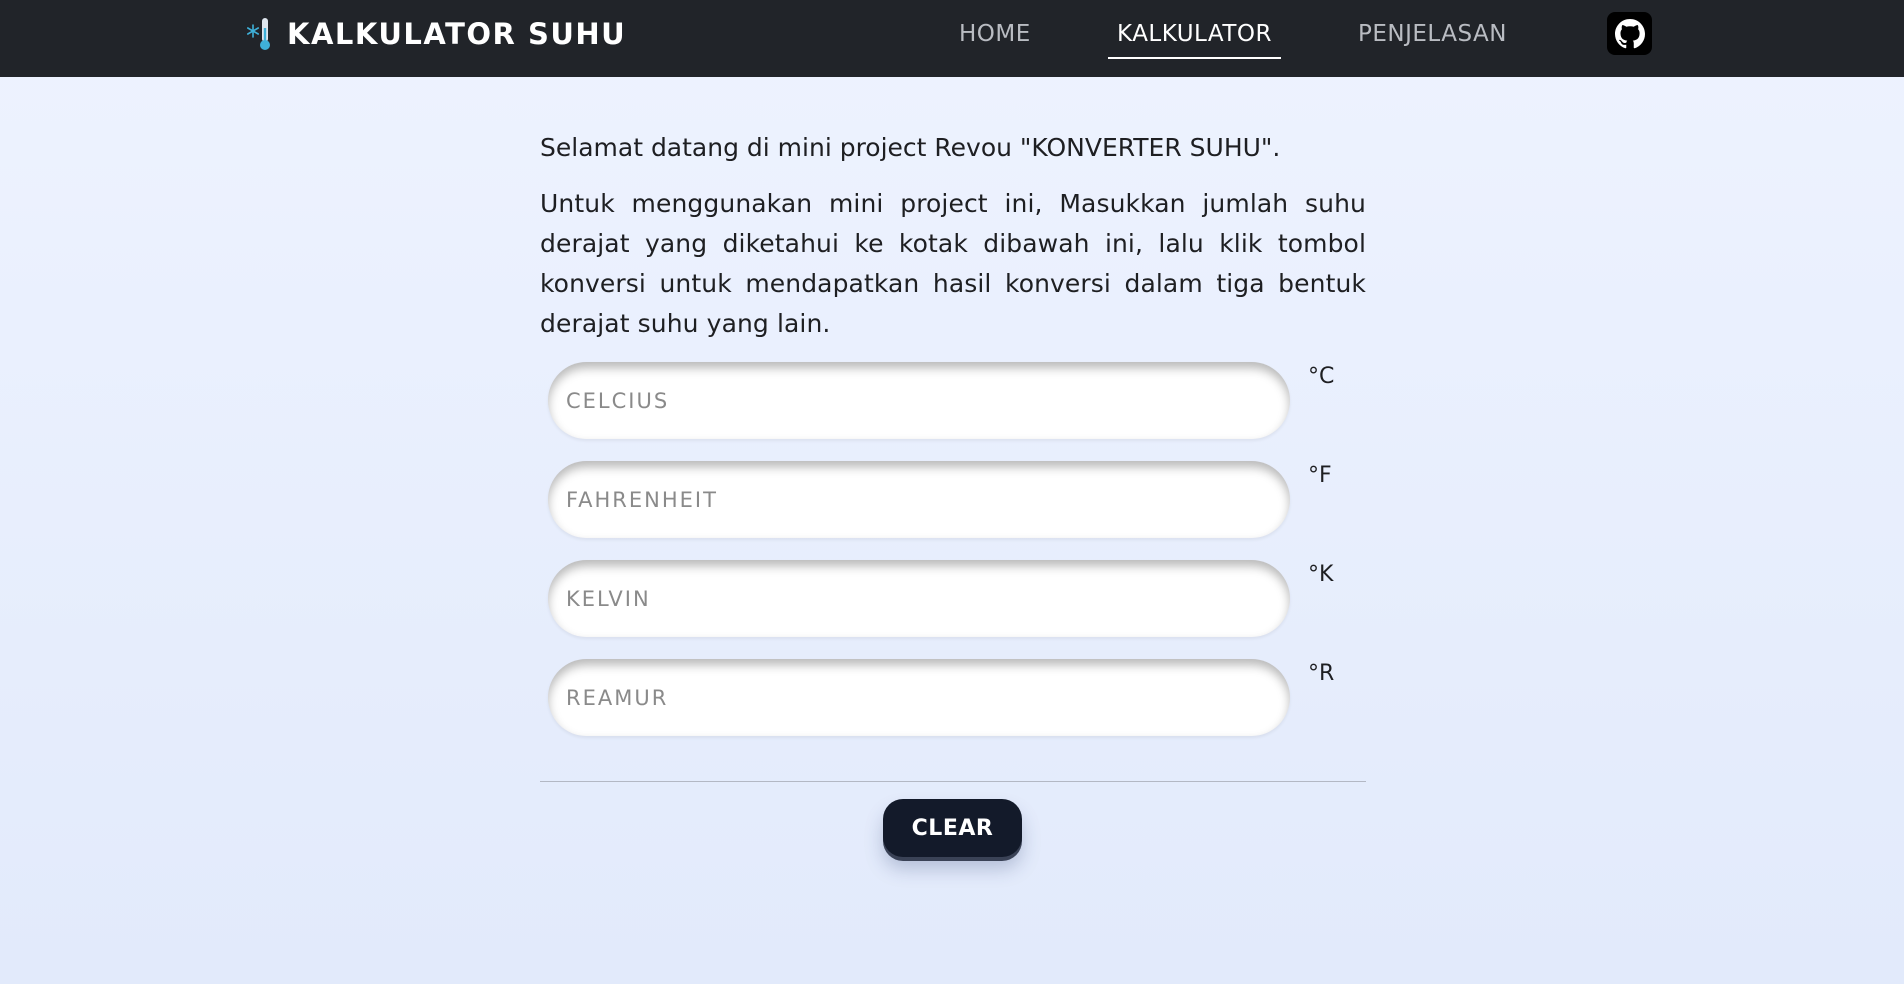 This screenshot has width=1904, height=984. I want to click on divider, so click(953, 781).